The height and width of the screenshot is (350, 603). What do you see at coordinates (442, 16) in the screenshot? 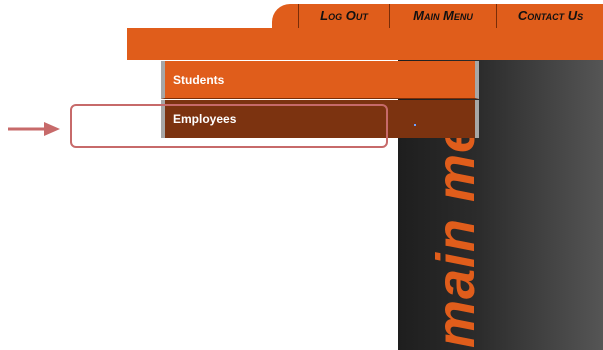
I see `main-menu-link: Main Menu` at bounding box center [442, 16].